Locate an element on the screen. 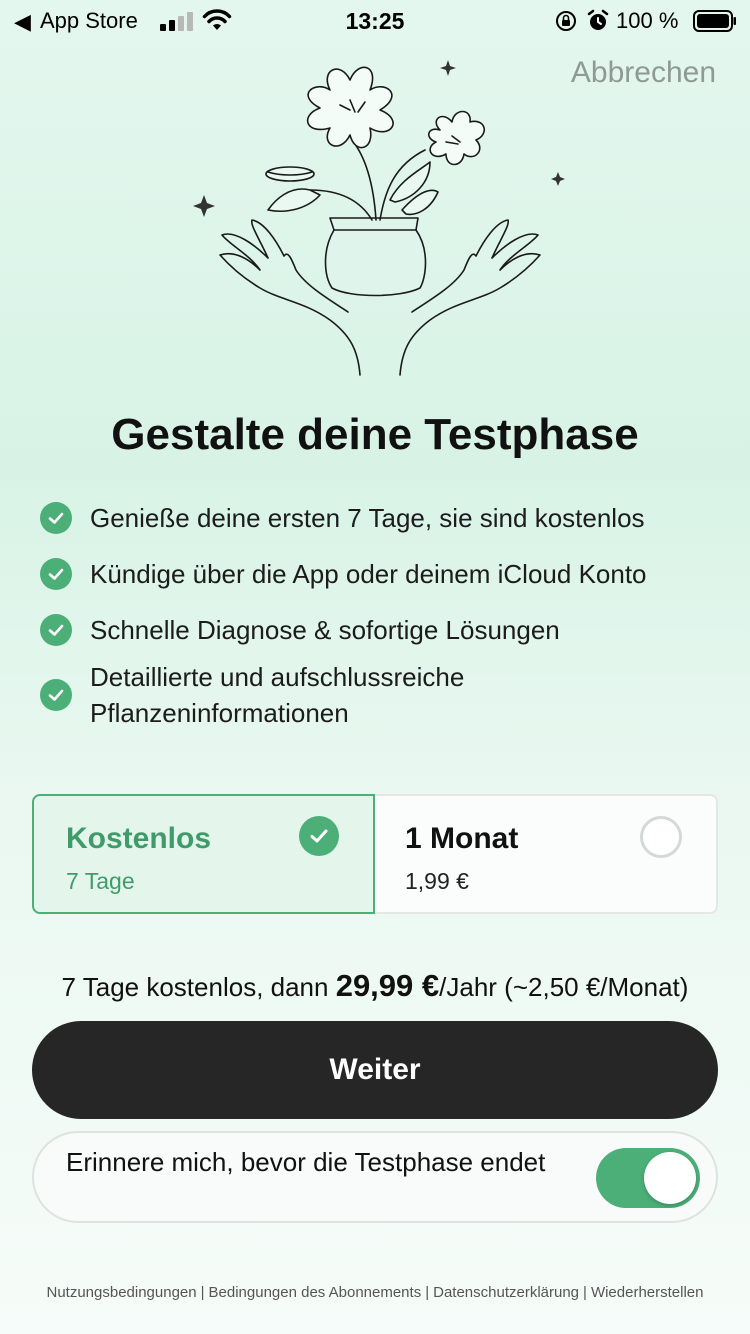  price-amount: 29,99 € is located at coordinates (387, 985).